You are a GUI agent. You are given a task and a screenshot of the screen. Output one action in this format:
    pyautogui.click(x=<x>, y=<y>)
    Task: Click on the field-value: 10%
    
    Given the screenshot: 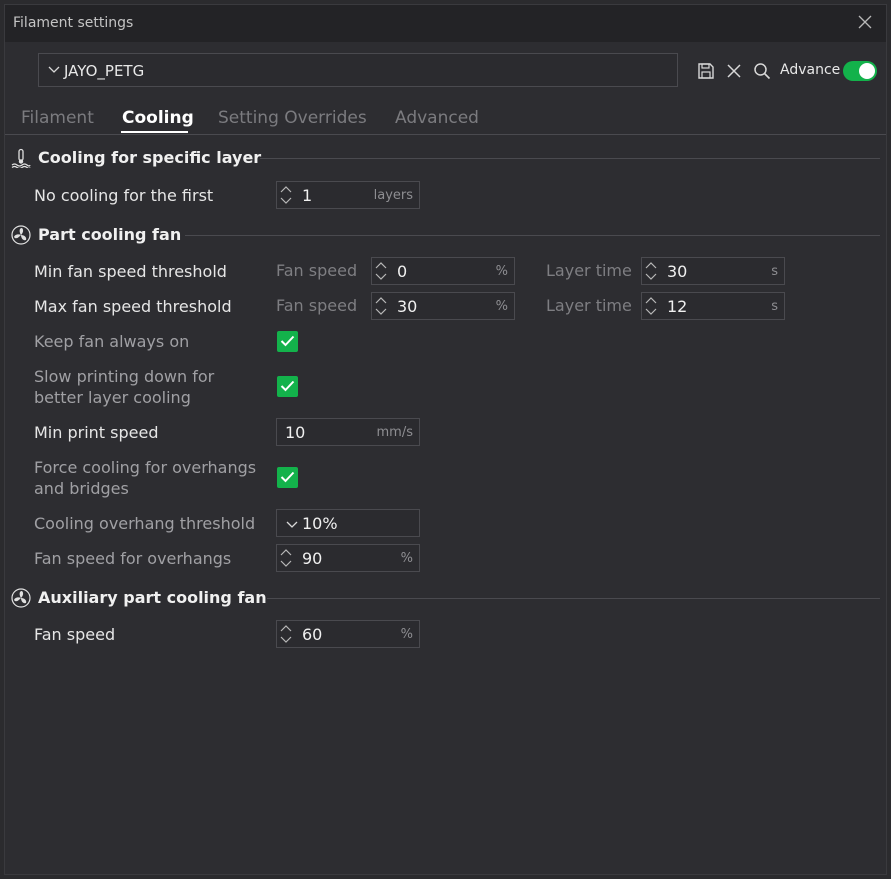 What is the action you would take?
    pyautogui.click(x=320, y=523)
    